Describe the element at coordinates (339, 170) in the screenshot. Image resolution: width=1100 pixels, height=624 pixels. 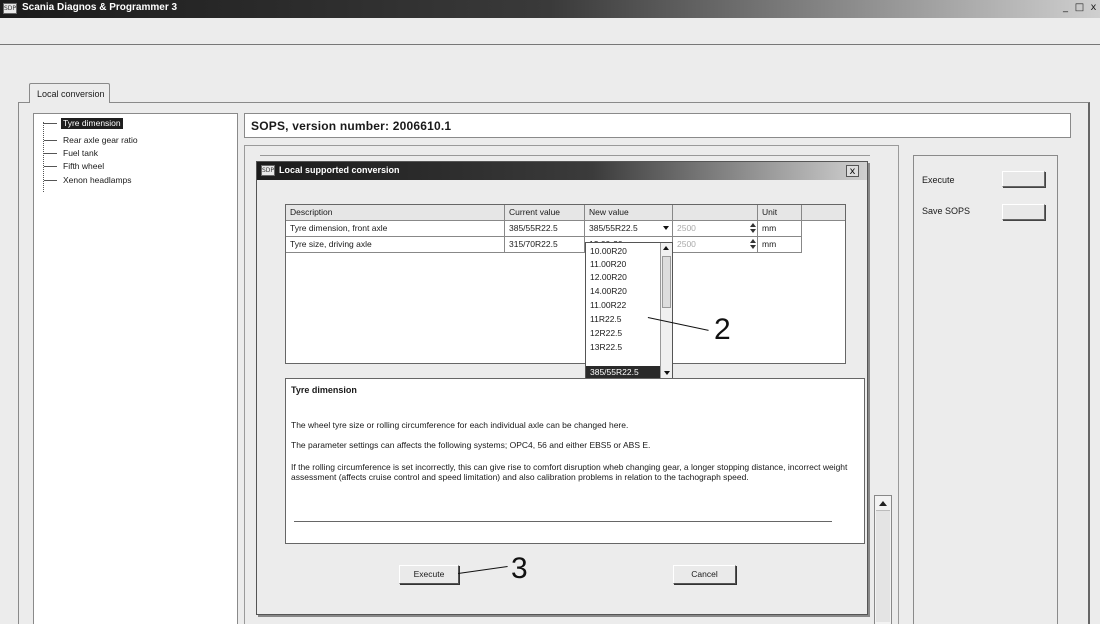
I see `dialog-title: Local supported conversion` at that location.